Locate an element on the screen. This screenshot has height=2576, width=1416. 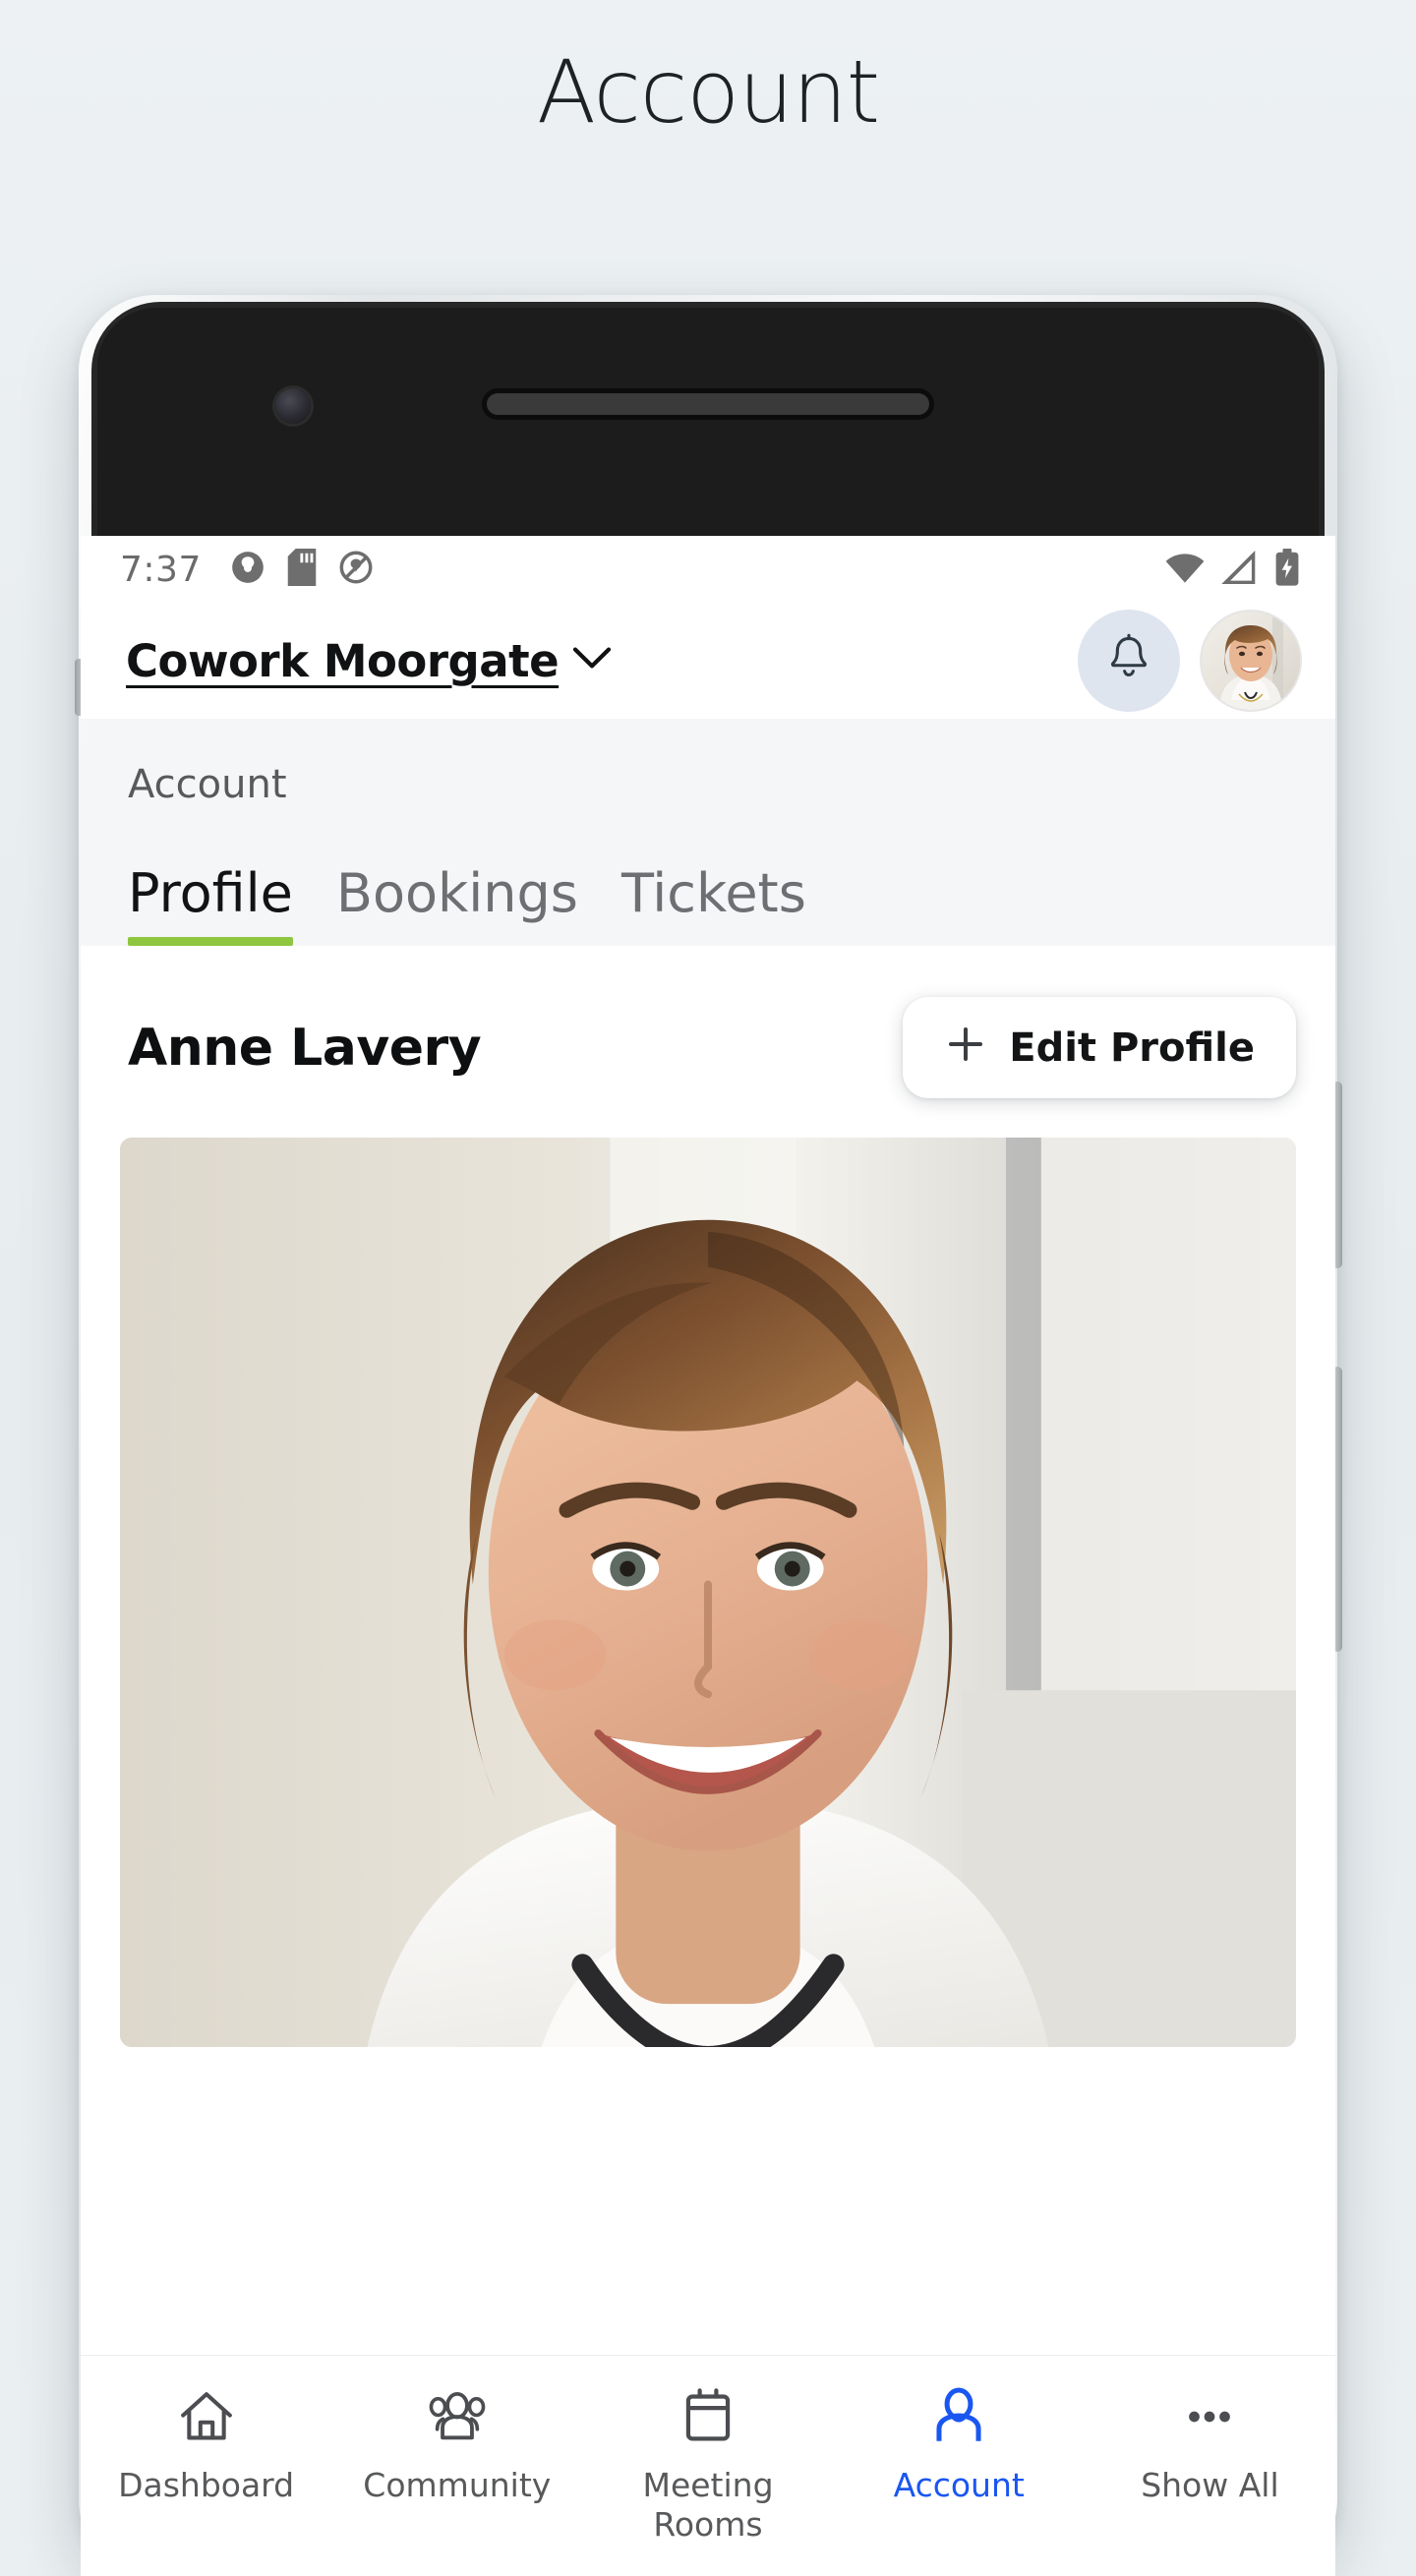
sd-card-icon is located at coordinates (302, 569).